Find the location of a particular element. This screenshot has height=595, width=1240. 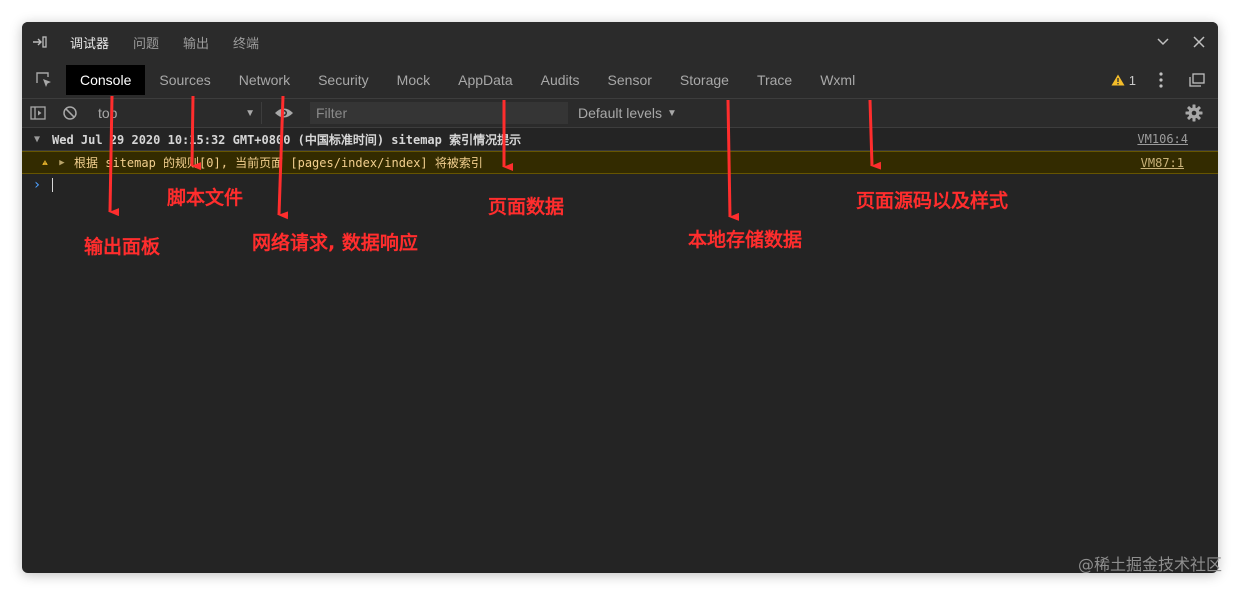

tab-sources: Sources is located at coordinates (184, 80).